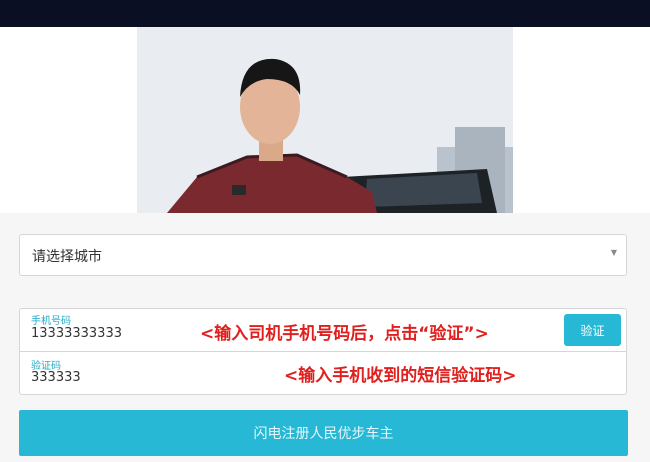  I want to click on caret-down-icon: ▼, so click(613, 252).